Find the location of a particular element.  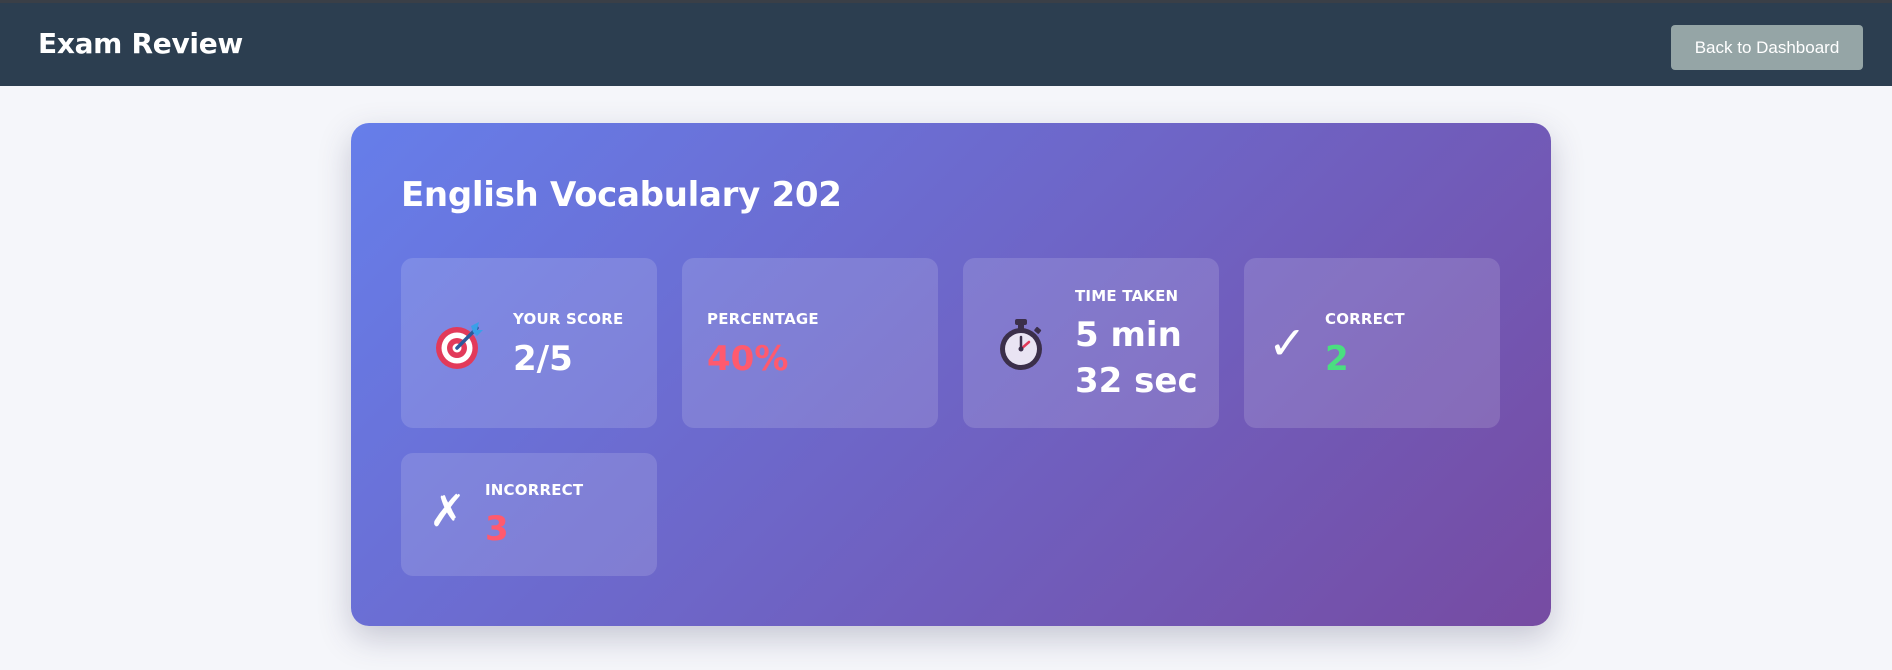

correct-value: 2 is located at coordinates (1337, 359).